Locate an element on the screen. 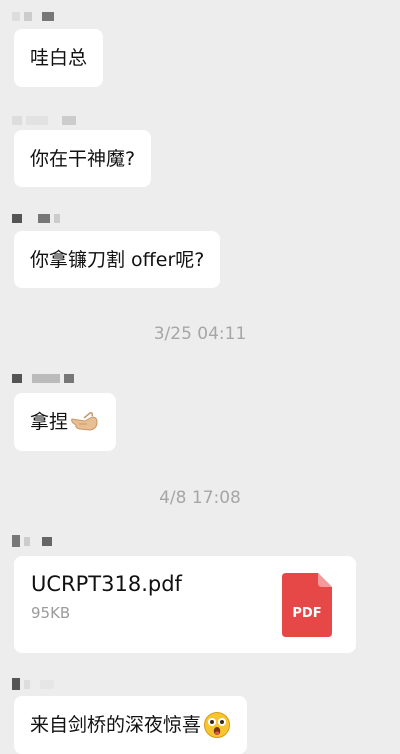 Image resolution: width=400 pixels, height=754 pixels. message-text: 哇白总 is located at coordinates (59, 58).